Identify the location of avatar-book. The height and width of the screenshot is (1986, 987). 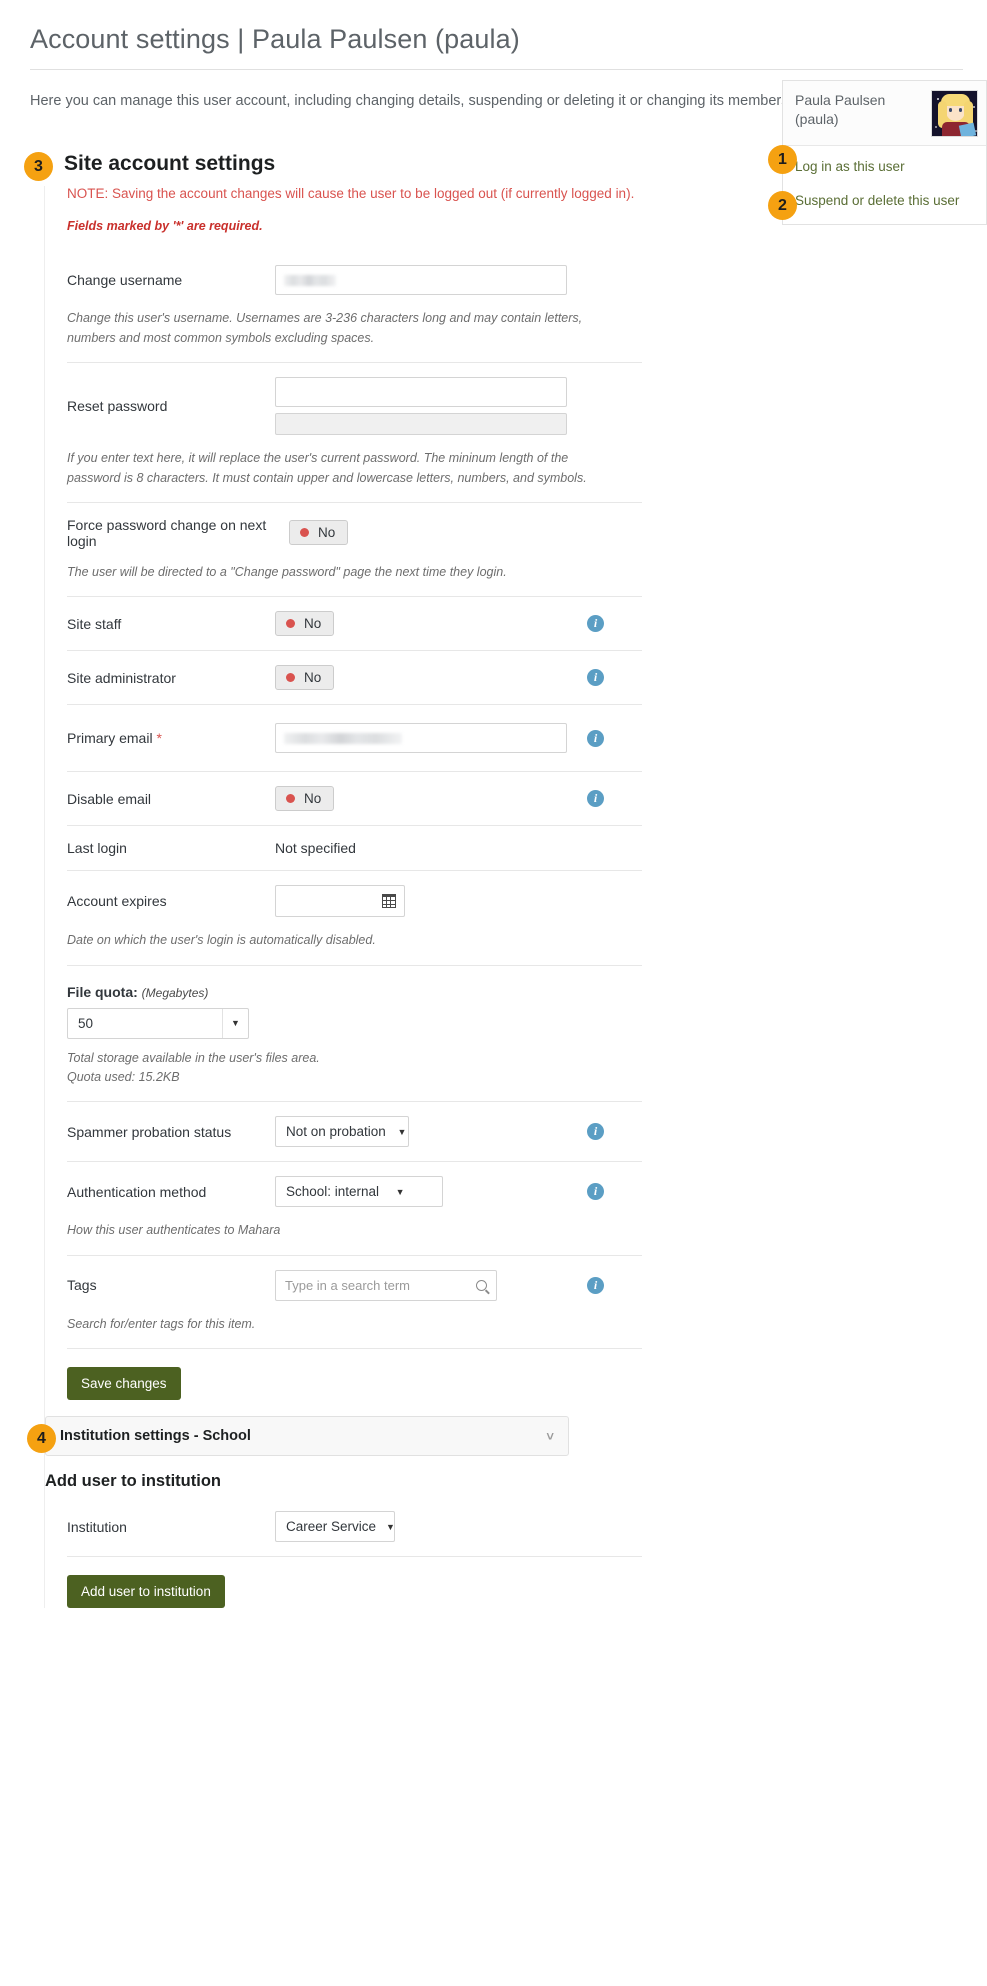
(967, 130).